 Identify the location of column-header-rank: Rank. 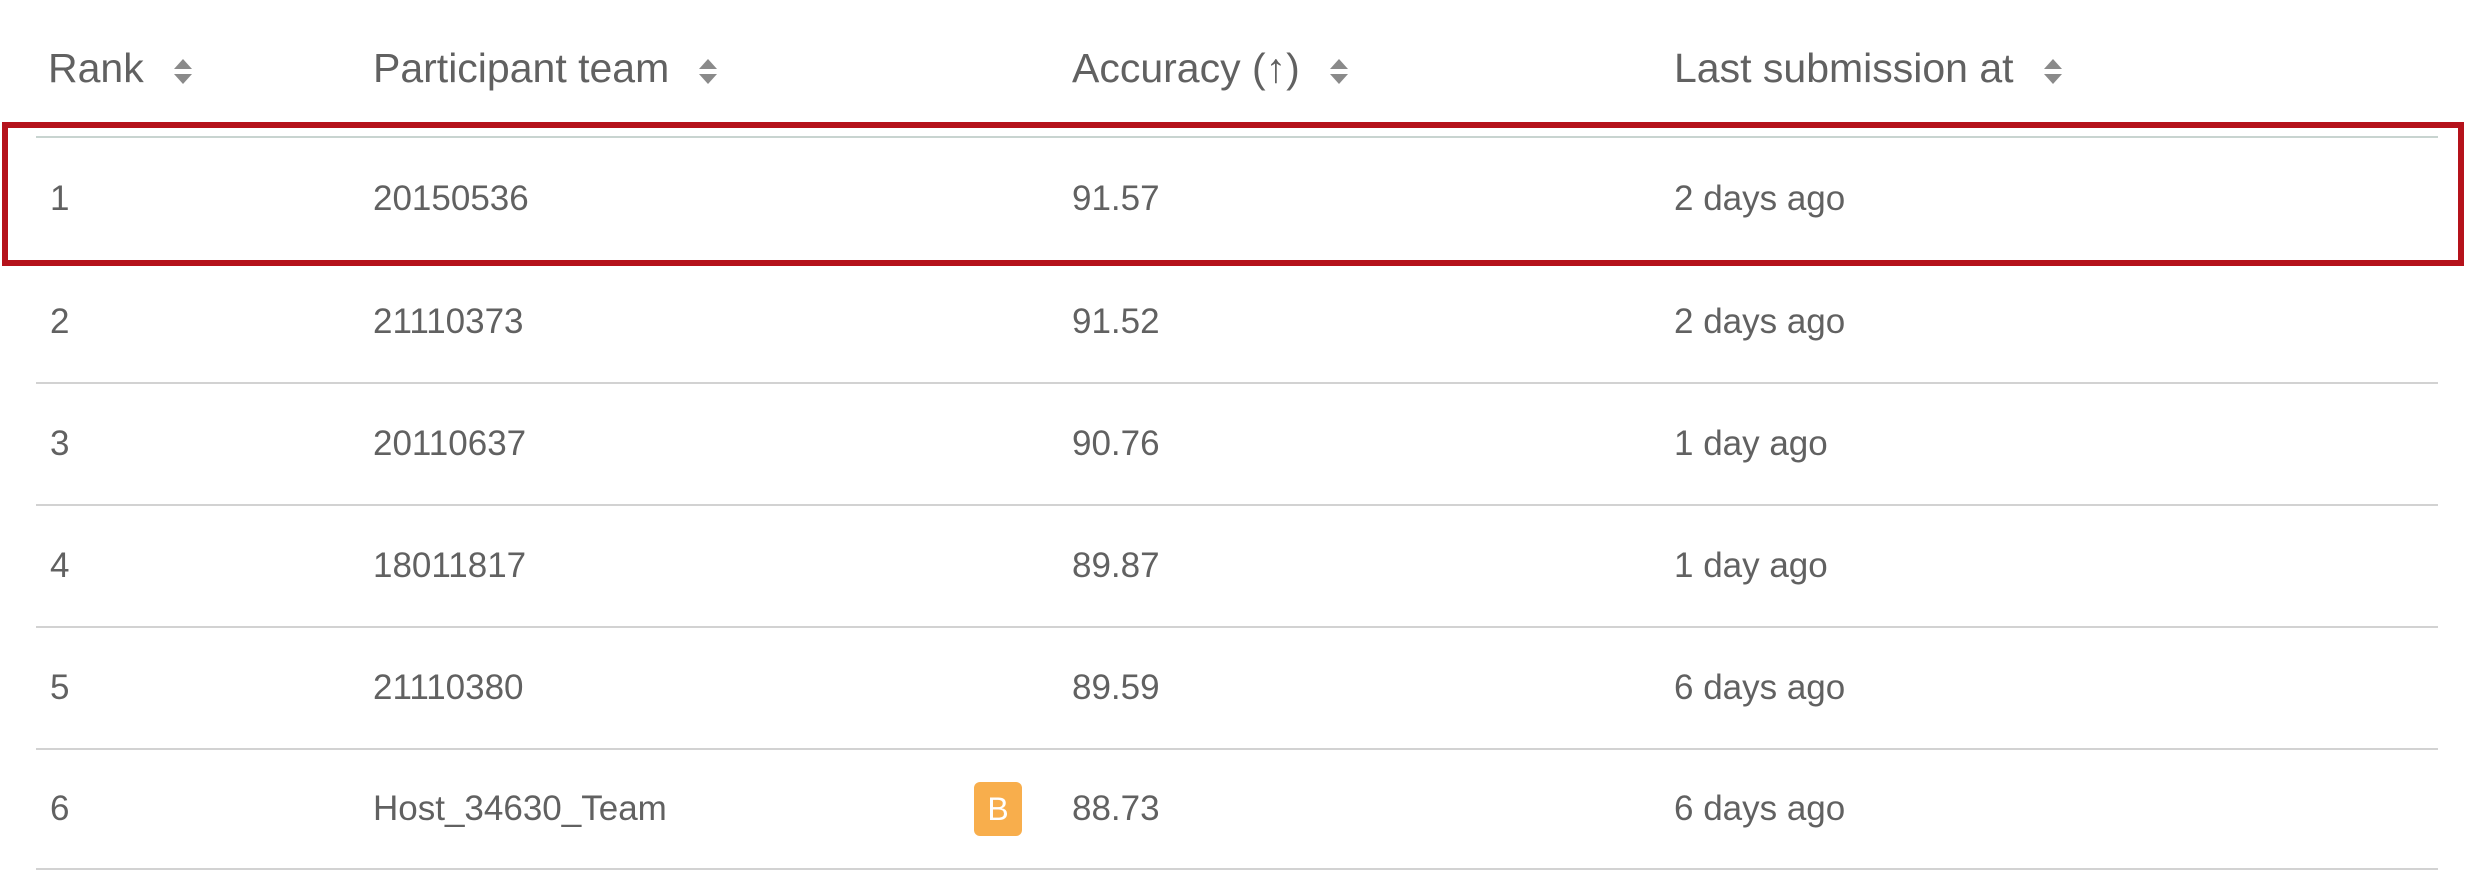
(121, 68).